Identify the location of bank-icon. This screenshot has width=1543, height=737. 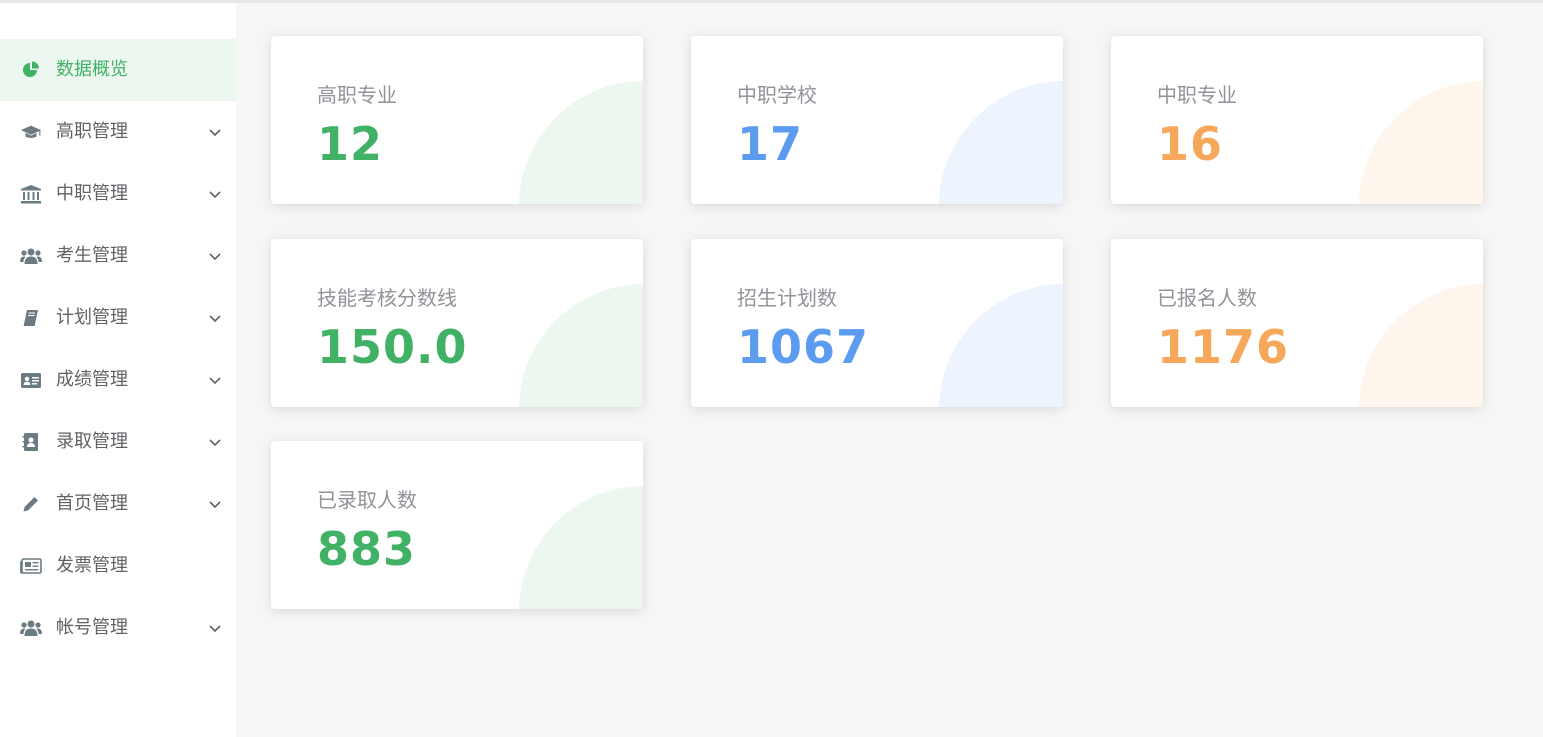
(31, 194).